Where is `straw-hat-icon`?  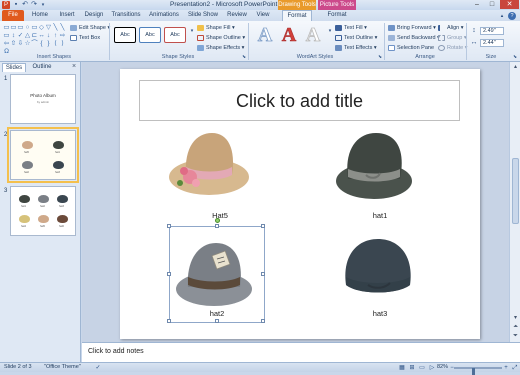
straw-hat-icon is located at coordinates (209, 164).